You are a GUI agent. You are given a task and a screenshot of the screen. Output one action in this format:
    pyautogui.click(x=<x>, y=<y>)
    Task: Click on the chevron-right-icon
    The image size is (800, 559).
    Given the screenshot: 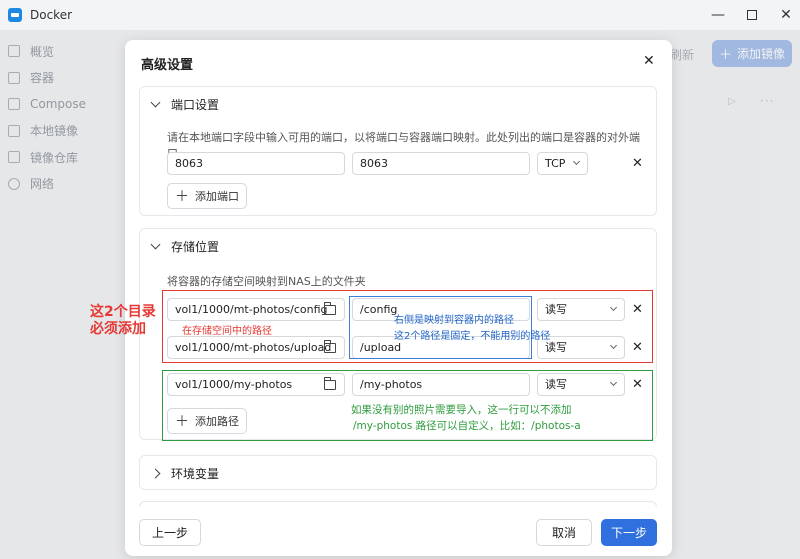 What is the action you would take?
    pyautogui.click(x=155, y=473)
    